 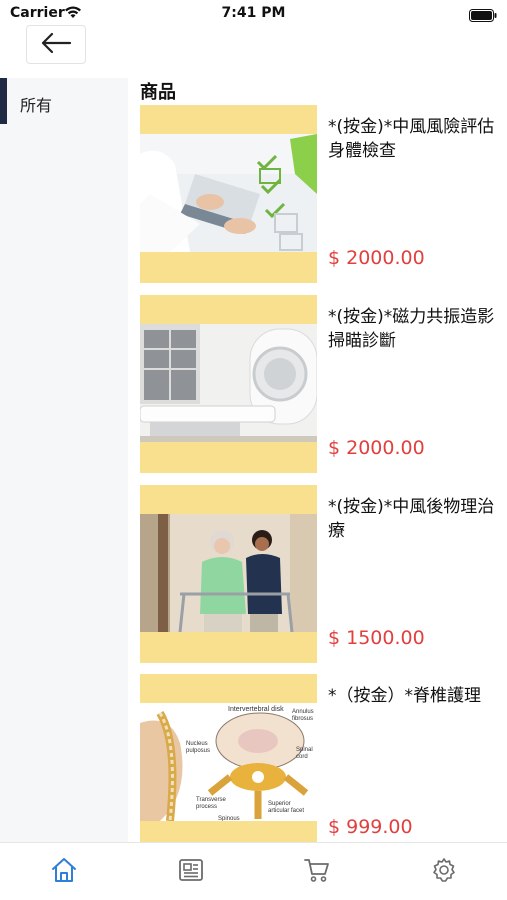 What do you see at coordinates (411, 519) in the screenshot?
I see `product-title: *(按金)*中風後物理治療` at bounding box center [411, 519].